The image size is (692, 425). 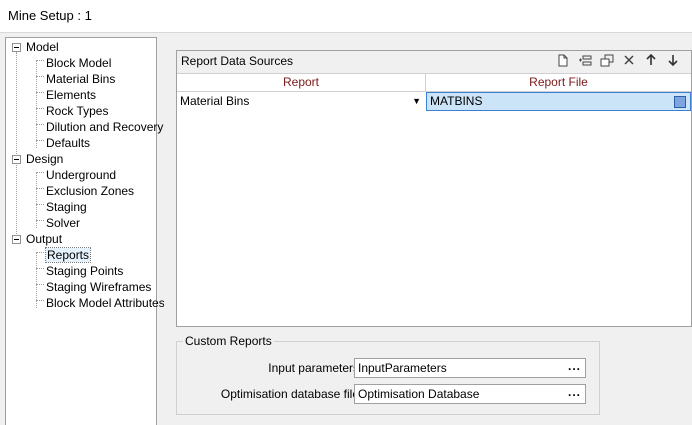 I want to click on tree-item-exclusion-zones: Exclusion Zones, so click(x=90, y=191).